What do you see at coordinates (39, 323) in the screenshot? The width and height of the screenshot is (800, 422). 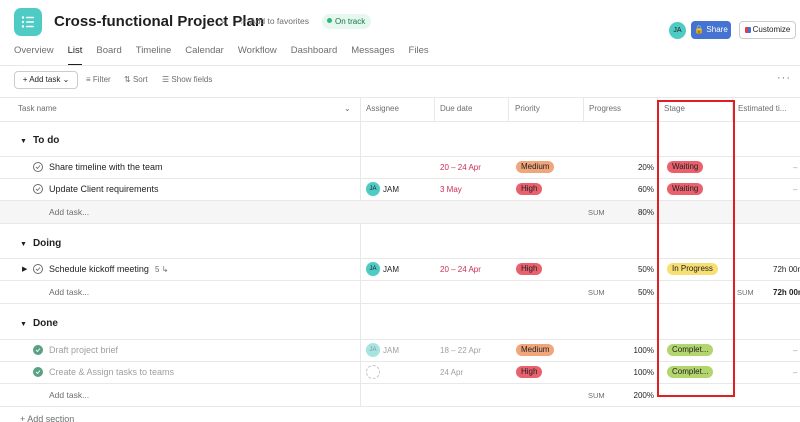 I see `section-header-done: ▼ Done` at bounding box center [39, 323].